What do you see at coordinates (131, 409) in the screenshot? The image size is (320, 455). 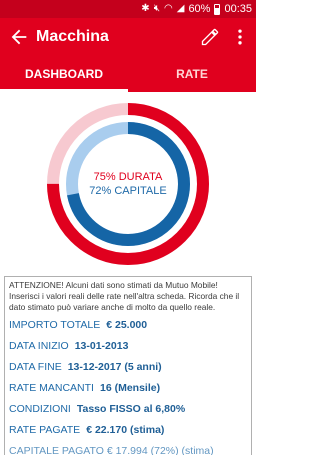 I see `row-value: Tasso FISSO al 6,80%` at bounding box center [131, 409].